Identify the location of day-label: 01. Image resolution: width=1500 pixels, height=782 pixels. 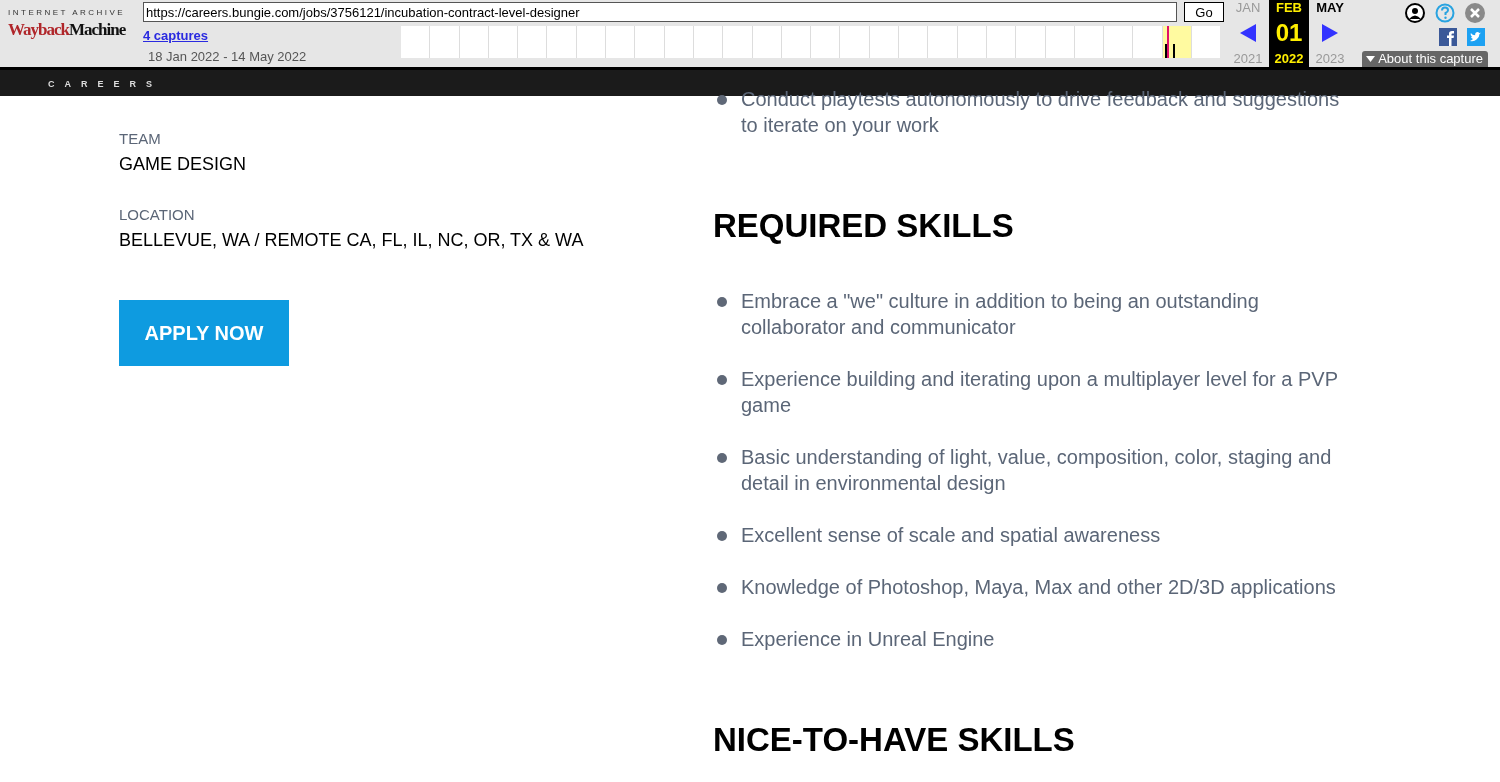
(1289, 33).